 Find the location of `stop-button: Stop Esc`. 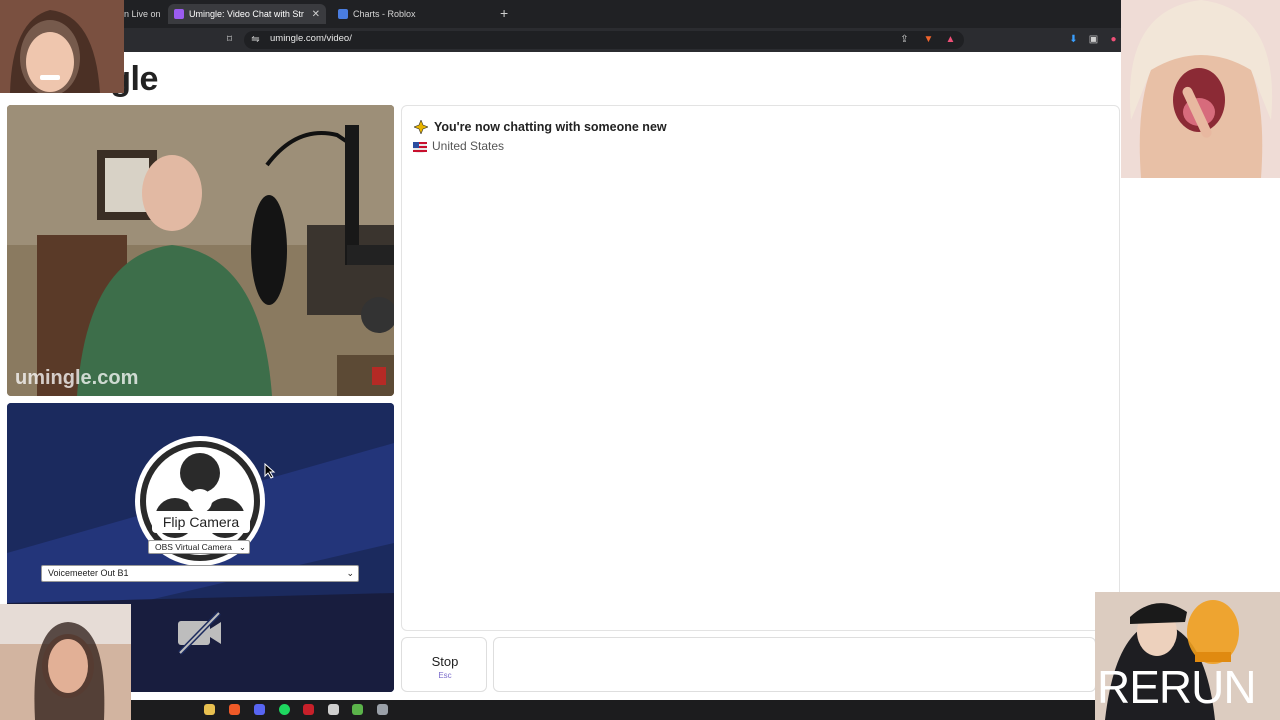

stop-button: Stop Esc is located at coordinates (444, 664).